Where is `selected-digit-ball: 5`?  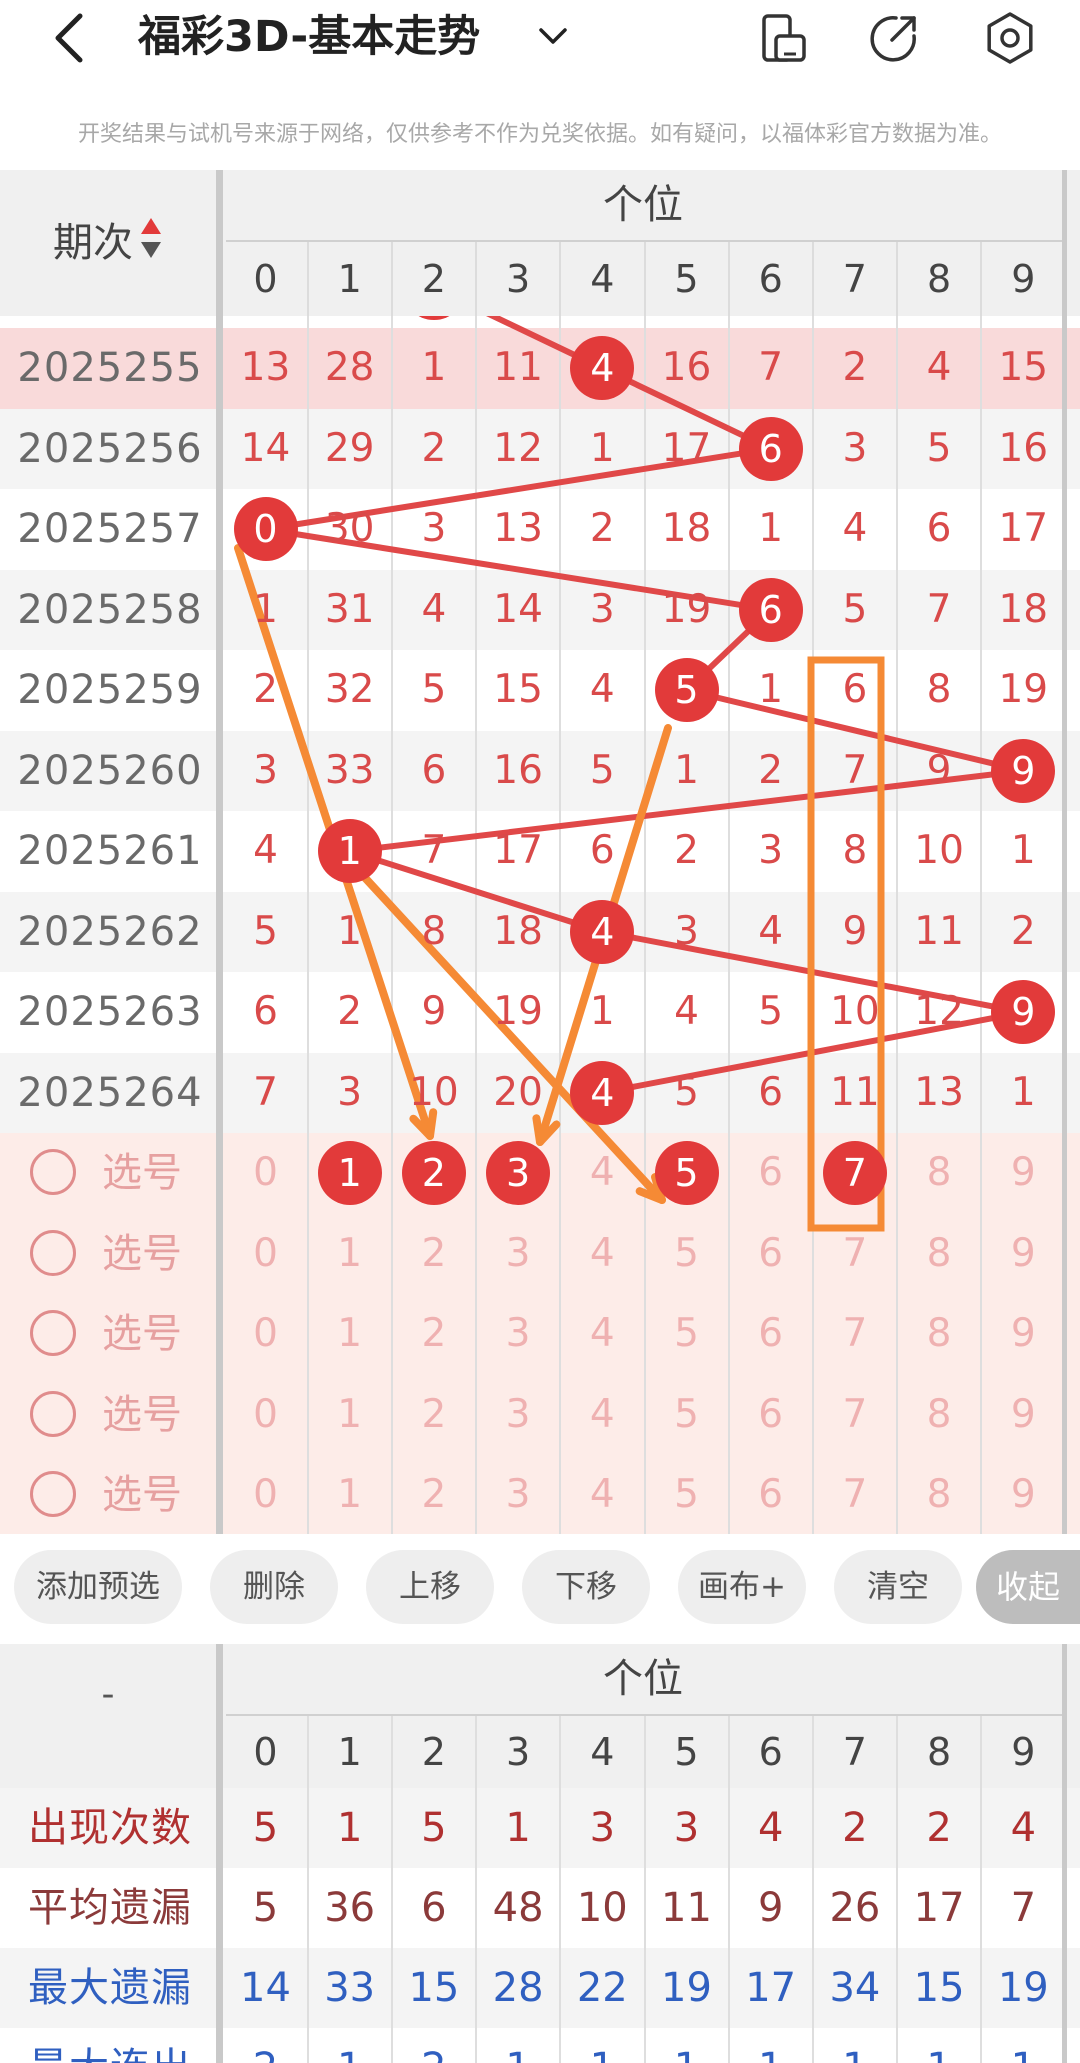 selected-digit-ball: 5 is located at coordinates (686, 1173).